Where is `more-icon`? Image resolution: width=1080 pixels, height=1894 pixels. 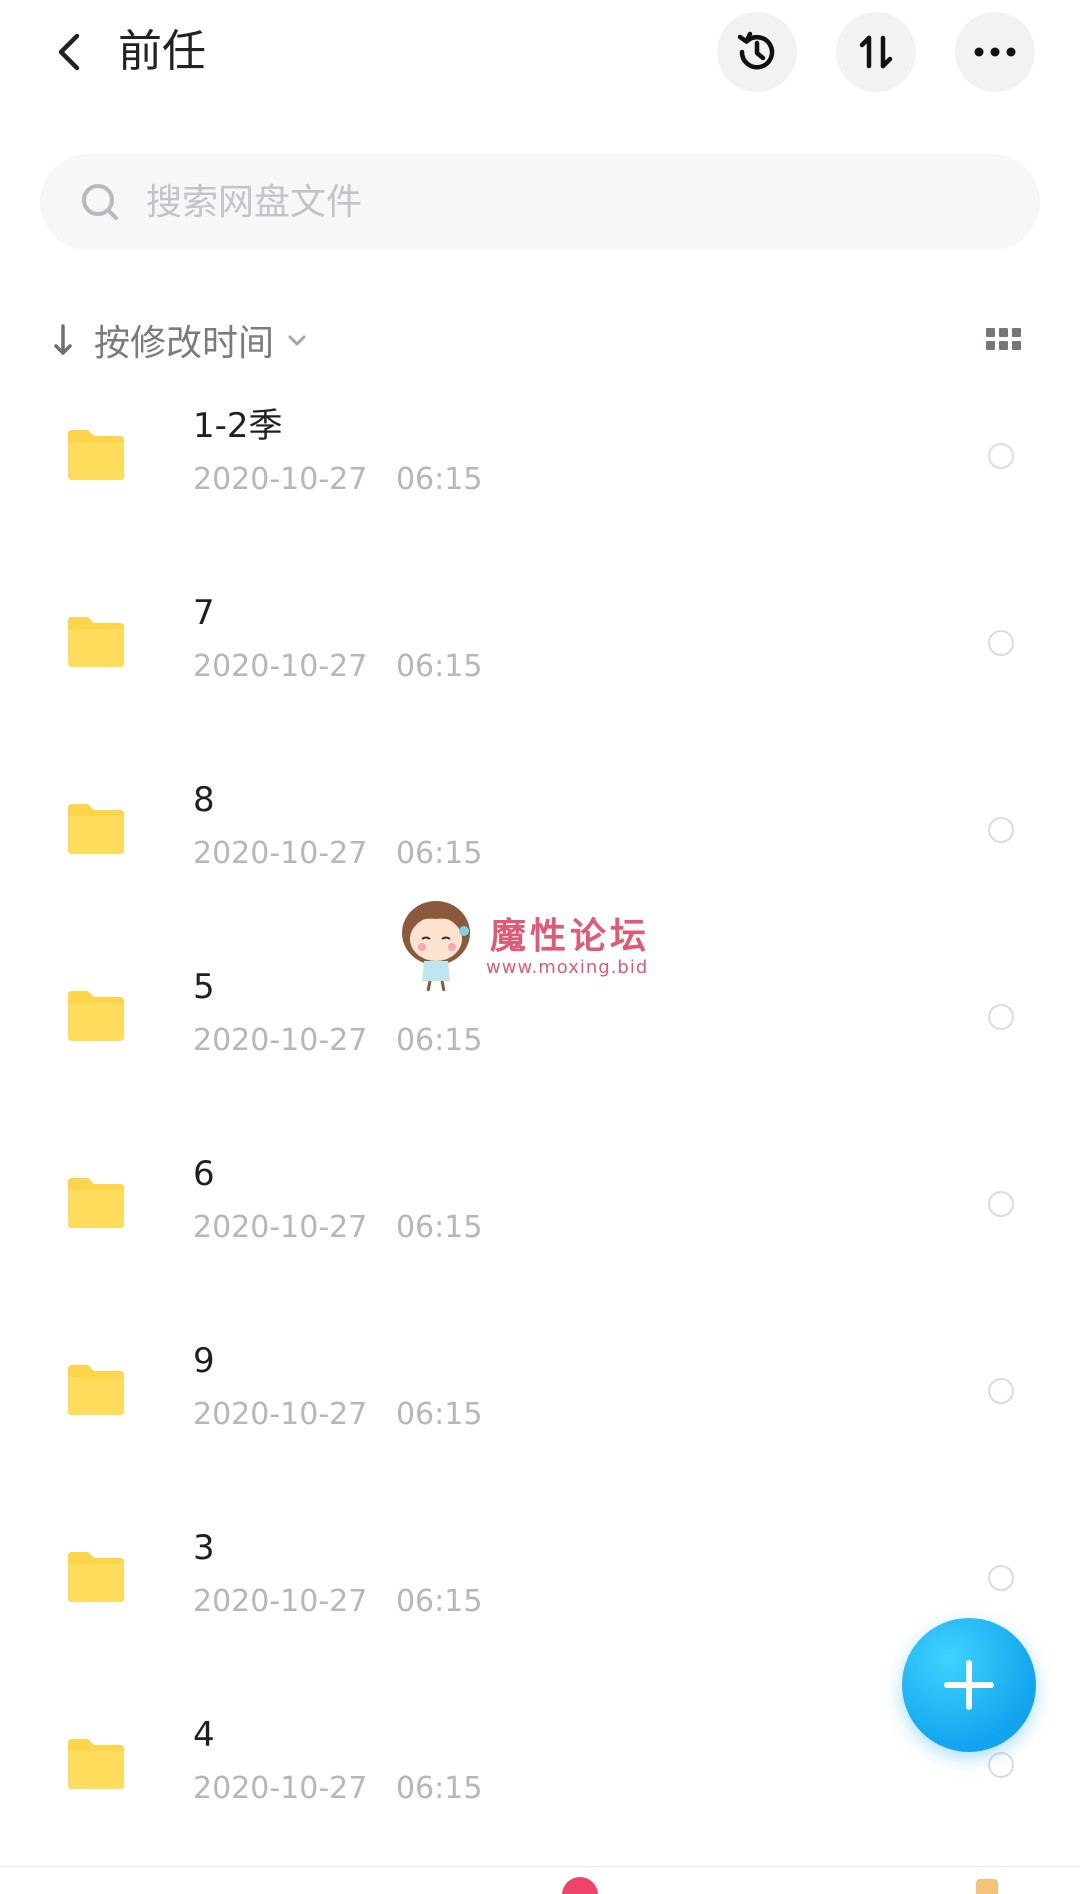 more-icon is located at coordinates (995, 52).